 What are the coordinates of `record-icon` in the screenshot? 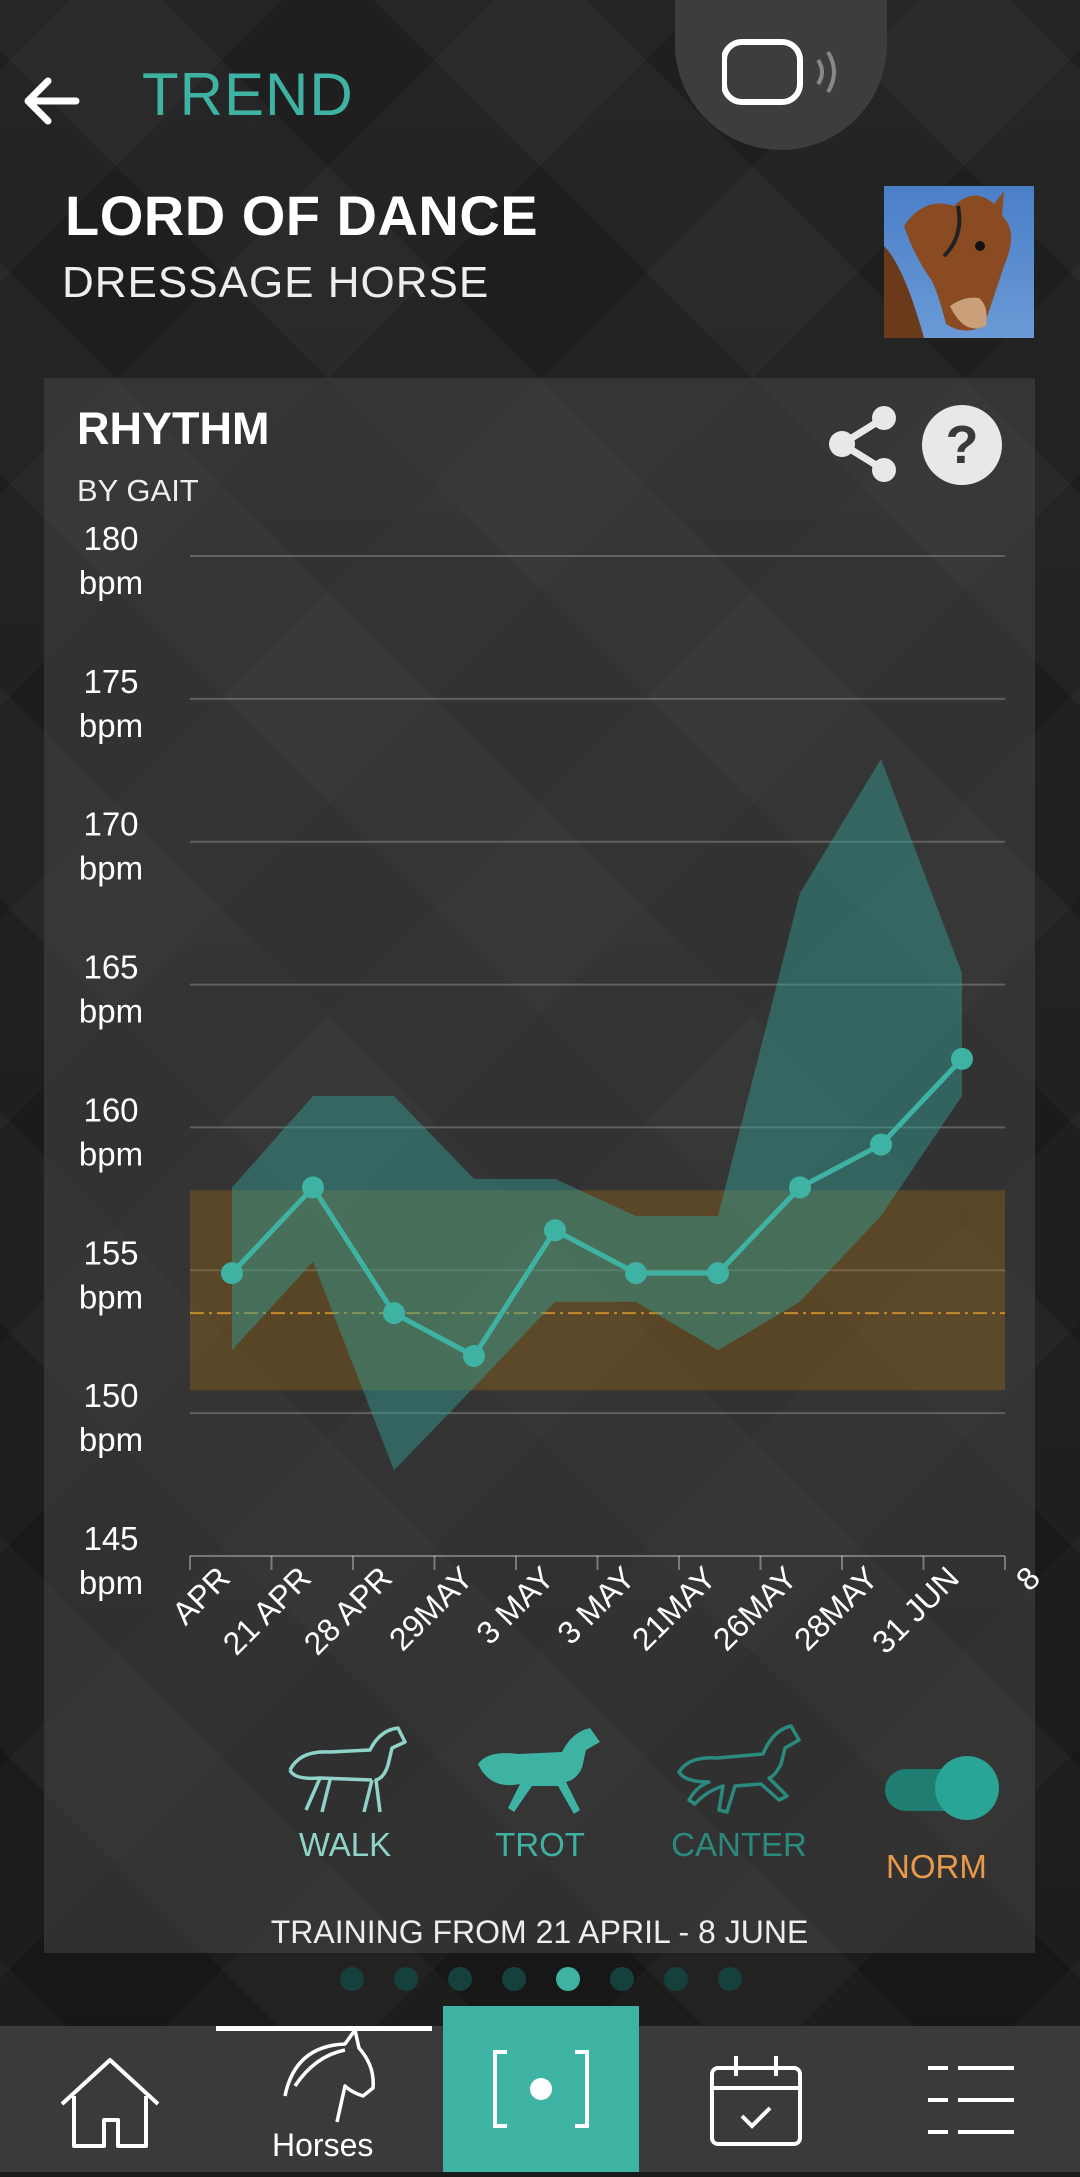 It's located at (541, 2089).